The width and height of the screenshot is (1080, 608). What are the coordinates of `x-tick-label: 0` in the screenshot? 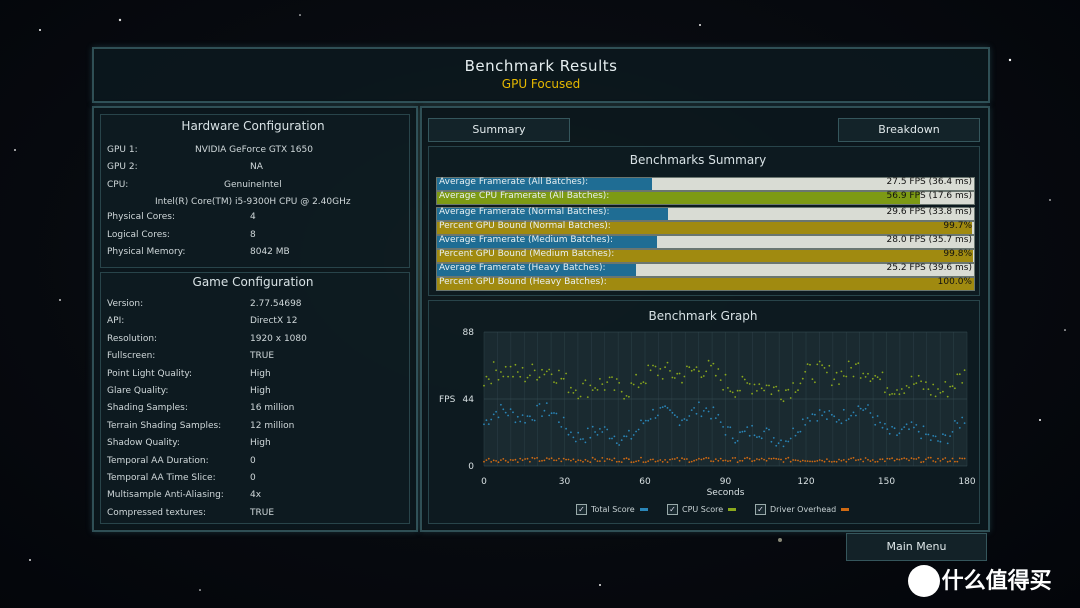 It's located at (484, 482).